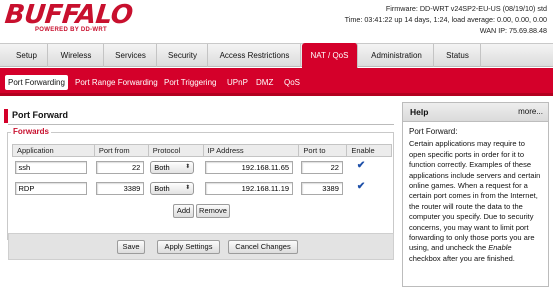  What do you see at coordinates (500, 248) in the screenshot?
I see `help-text-enable: Enable` at bounding box center [500, 248].